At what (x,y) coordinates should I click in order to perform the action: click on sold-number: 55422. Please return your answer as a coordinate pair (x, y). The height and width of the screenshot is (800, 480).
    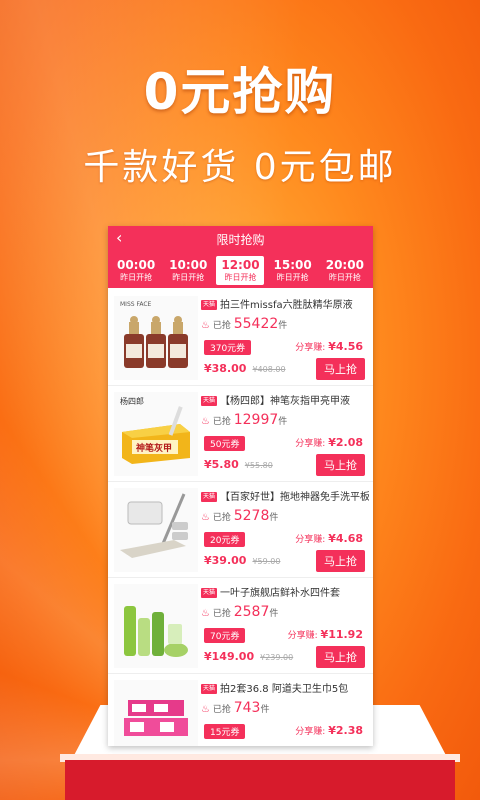
    Looking at the image, I should click on (256, 324).